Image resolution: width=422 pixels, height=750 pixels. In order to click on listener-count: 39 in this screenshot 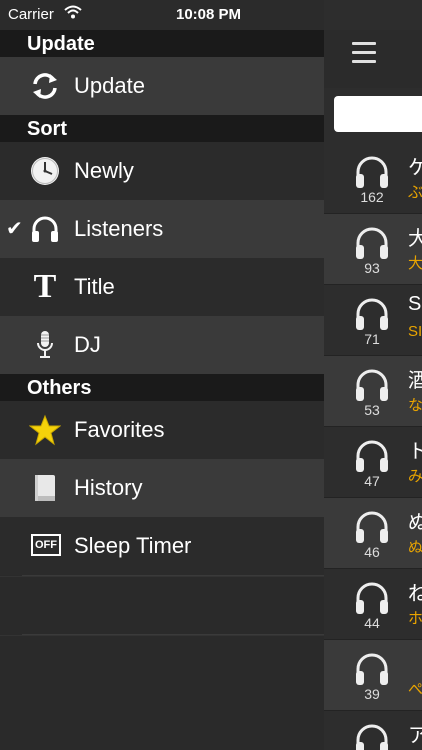, I will do `click(372, 694)`.